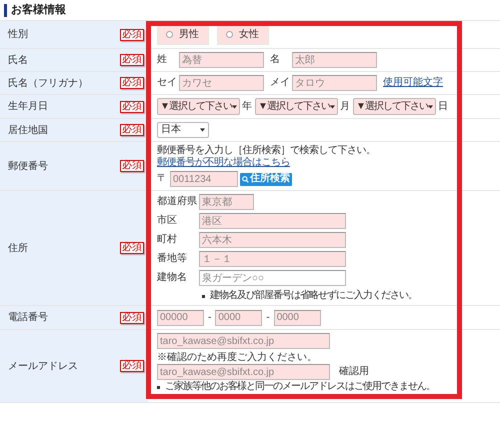 The width and height of the screenshot is (500, 421). What do you see at coordinates (443, 106) in the screenshot?
I see `date-unit: 日` at bounding box center [443, 106].